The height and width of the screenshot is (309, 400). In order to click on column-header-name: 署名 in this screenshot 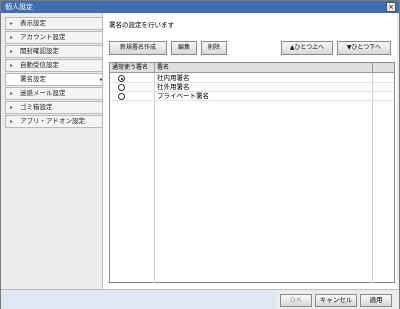, I will do `click(264, 68)`.